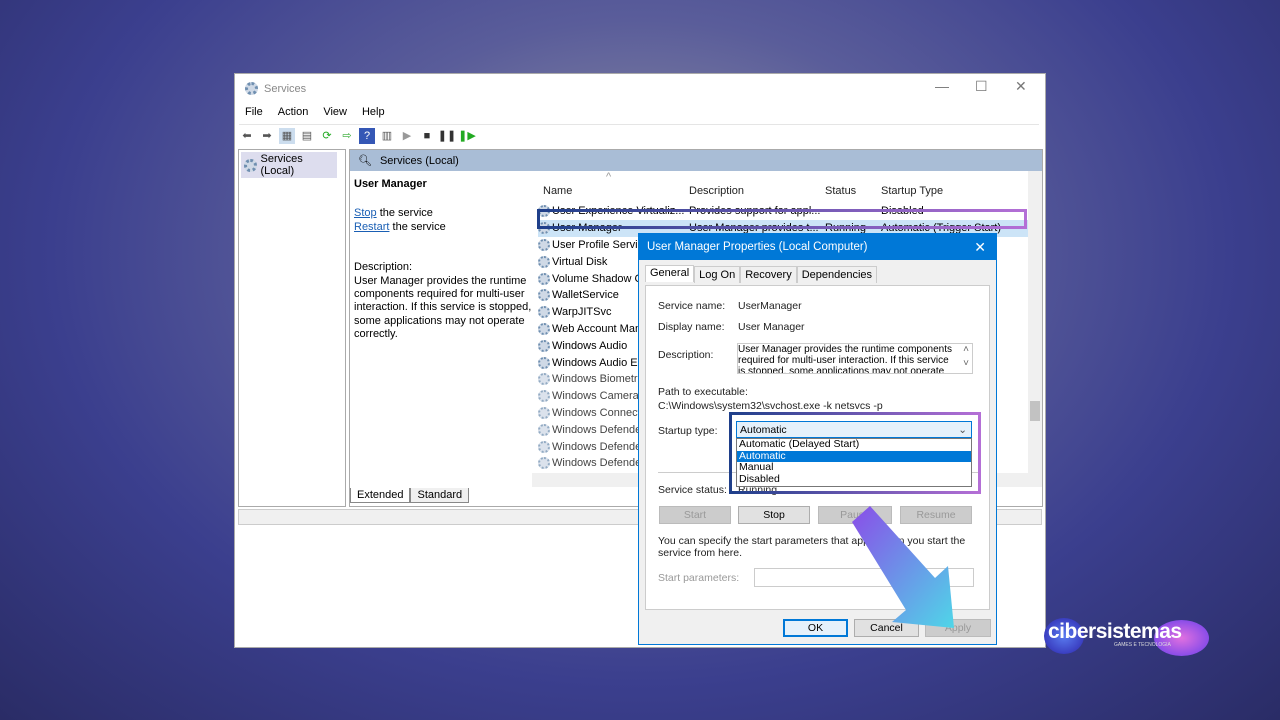 Image resolution: width=1280 pixels, height=720 pixels. What do you see at coordinates (365, 161) in the screenshot?
I see `search-icon: 🔍︎` at bounding box center [365, 161].